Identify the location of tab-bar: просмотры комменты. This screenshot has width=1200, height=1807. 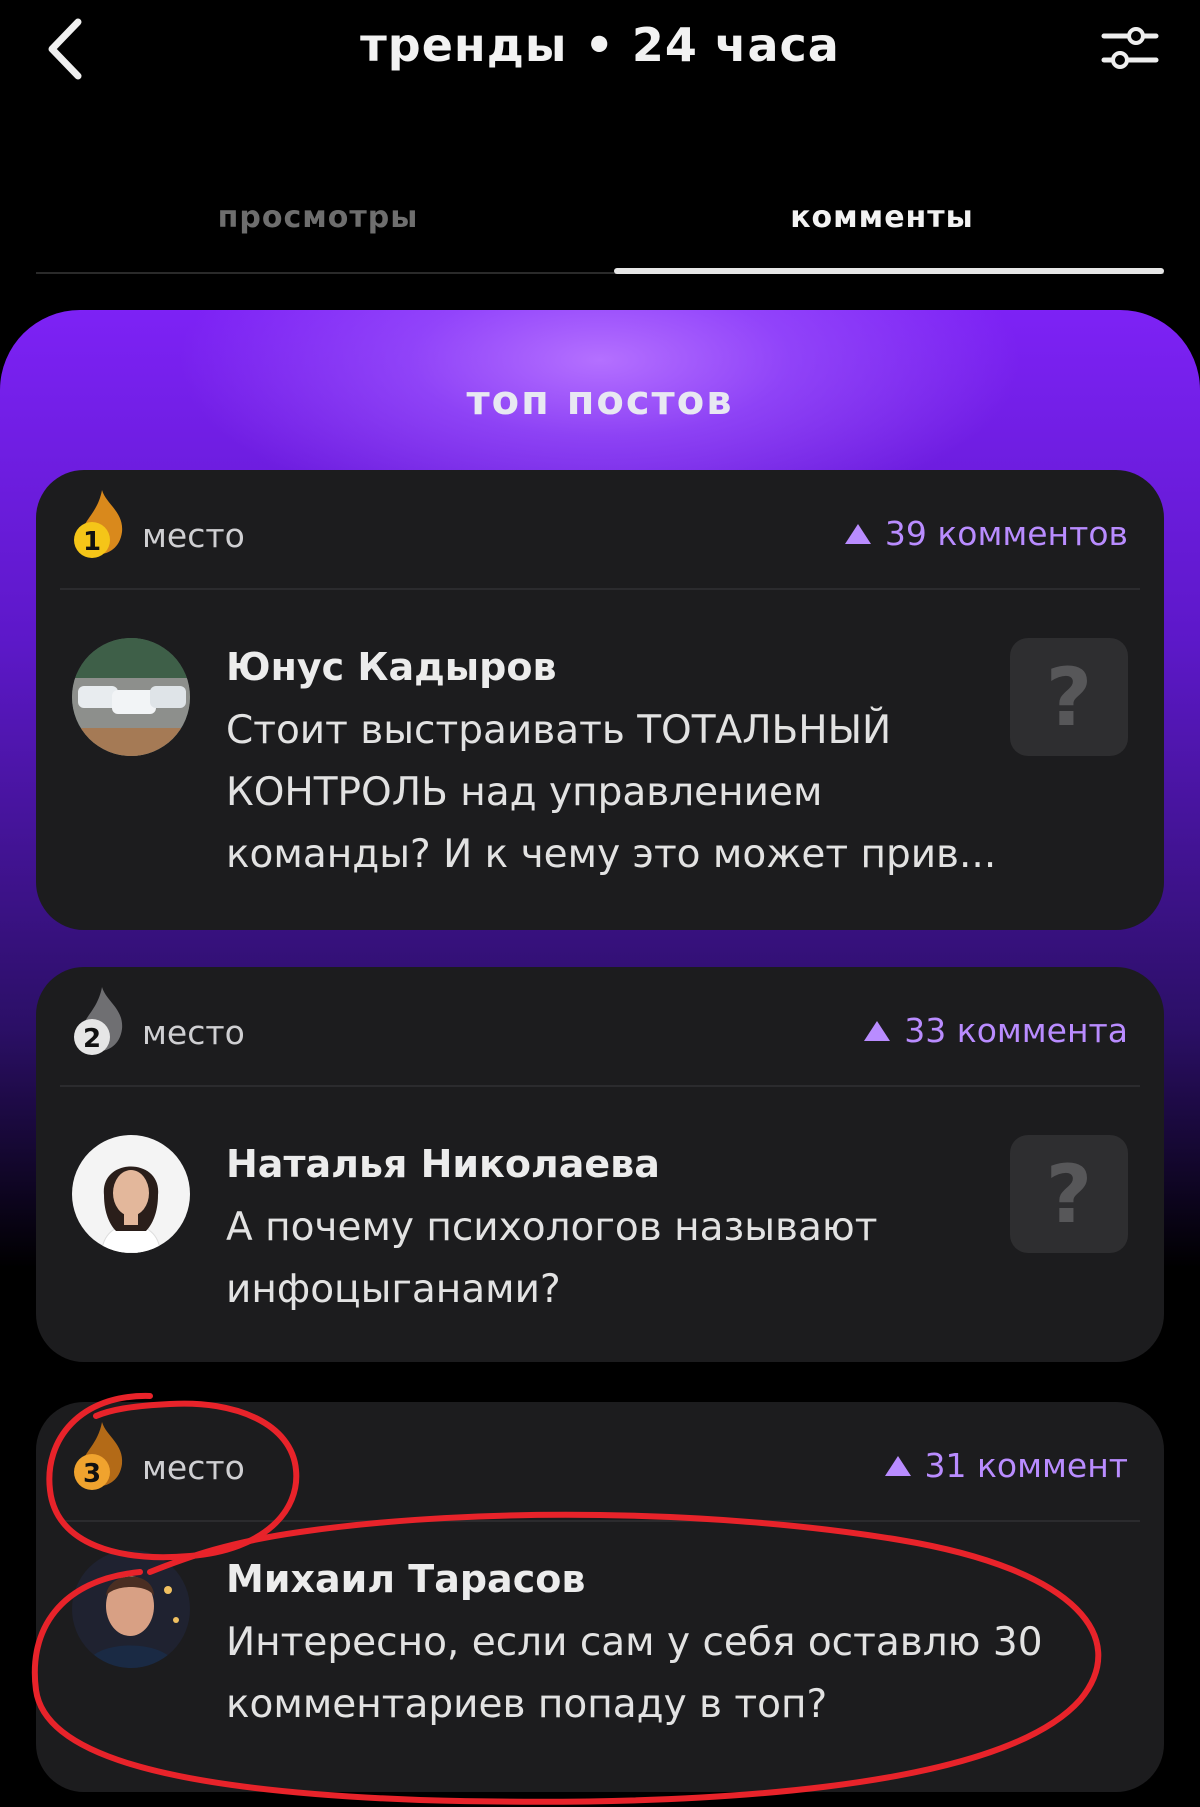
(600, 222).